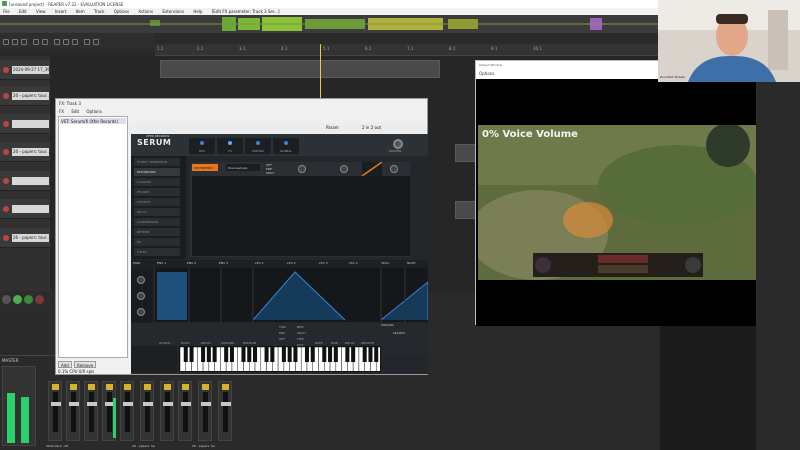 The width and height of the screenshot is (800, 450). What do you see at coordinates (141, 296) in the screenshot?
I see `mod-knob` at bounding box center [141, 296].